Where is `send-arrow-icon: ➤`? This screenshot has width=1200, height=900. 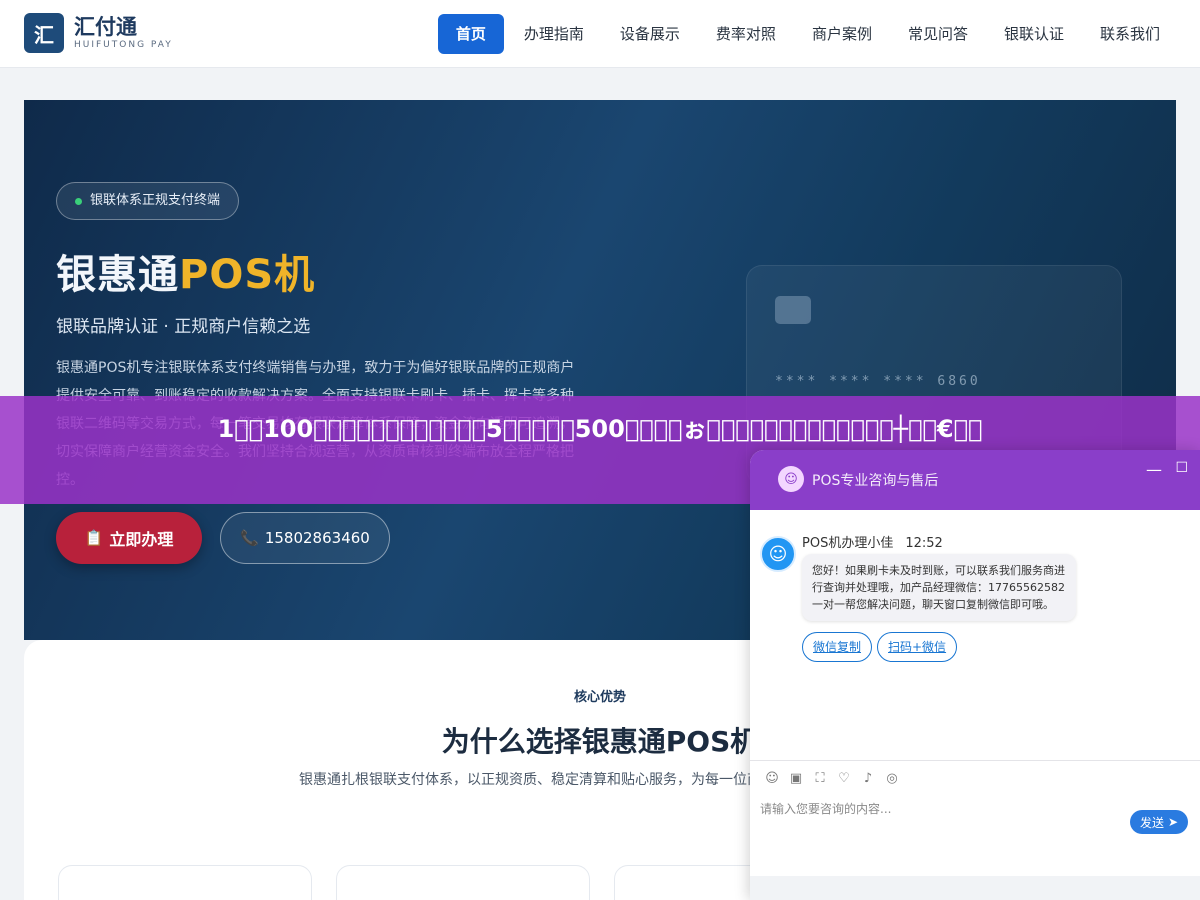 send-arrow-icon: ➤ is located at coordinates (1173, 822).